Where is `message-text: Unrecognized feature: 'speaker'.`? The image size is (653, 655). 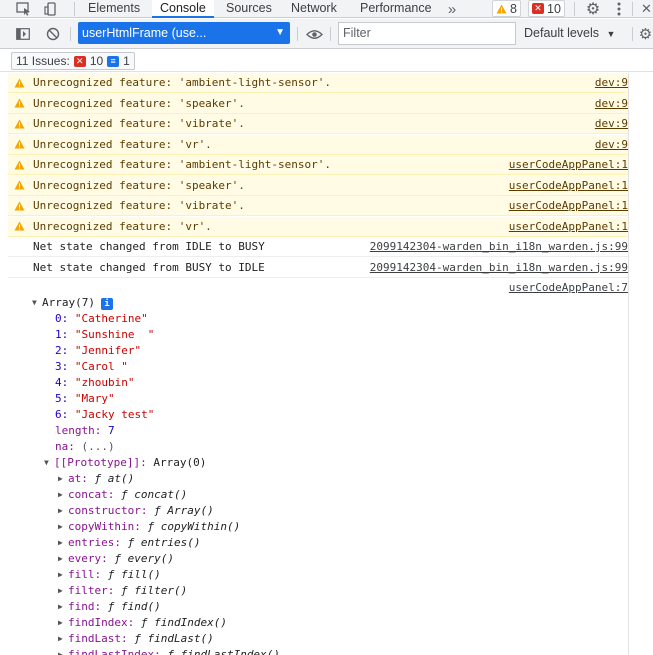
message-text: Unrecognized feature: 'speaker'. is located at coordinates (139, 103).